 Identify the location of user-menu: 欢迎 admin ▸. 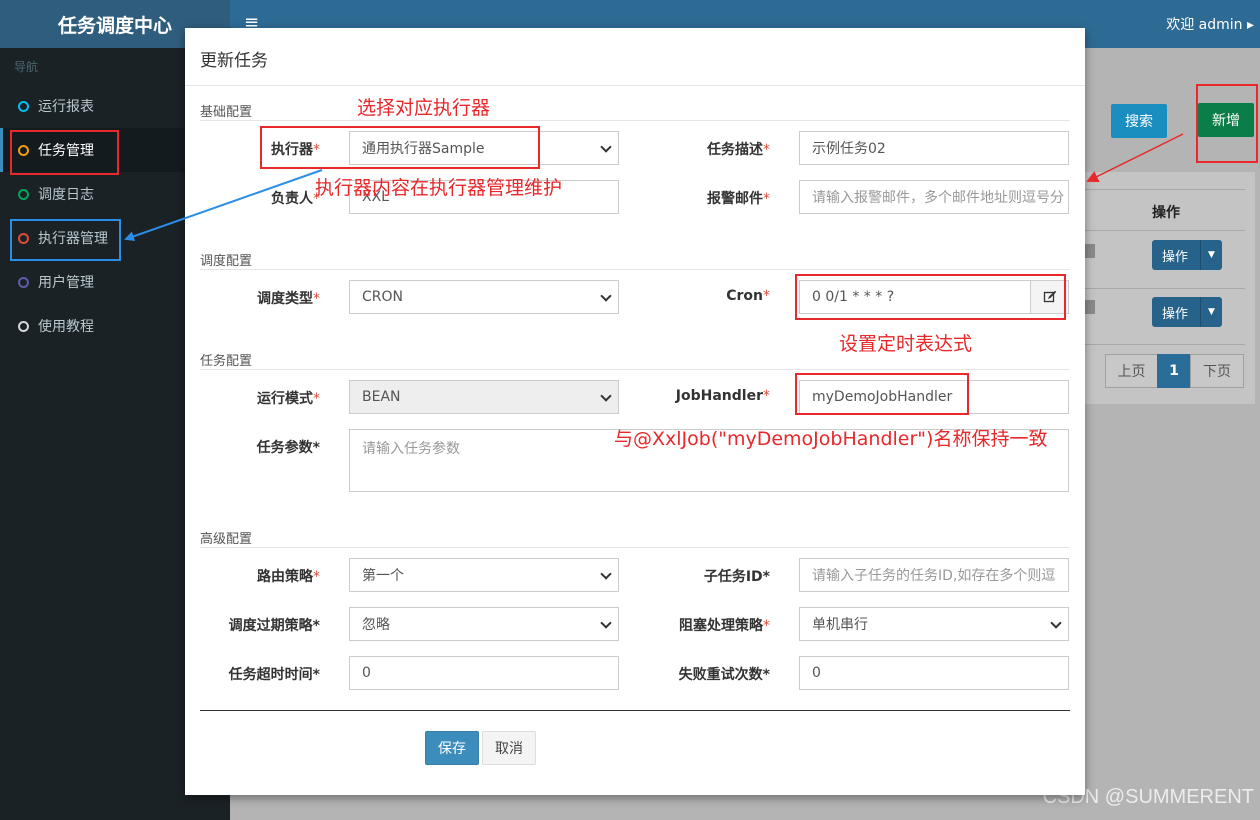
(1210, 24).